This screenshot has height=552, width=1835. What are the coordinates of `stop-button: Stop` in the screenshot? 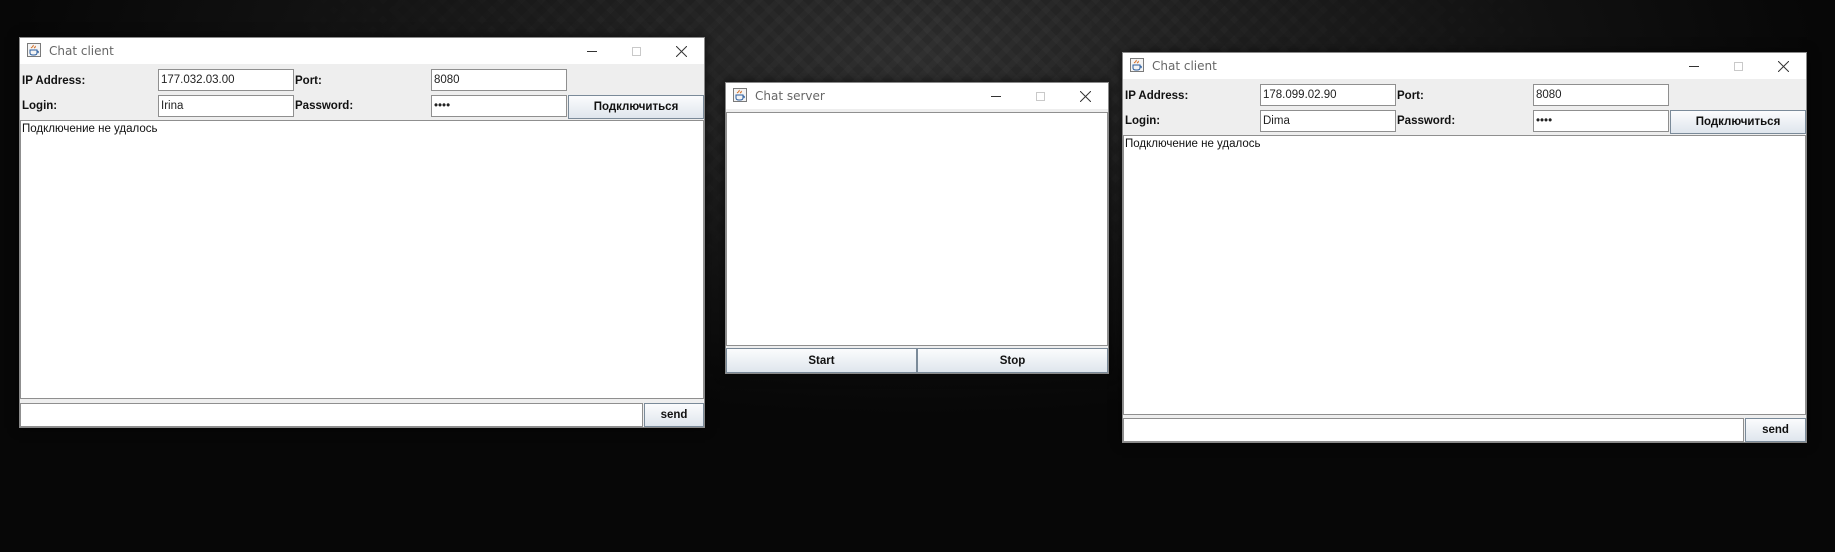 It's located at (1012, 360).